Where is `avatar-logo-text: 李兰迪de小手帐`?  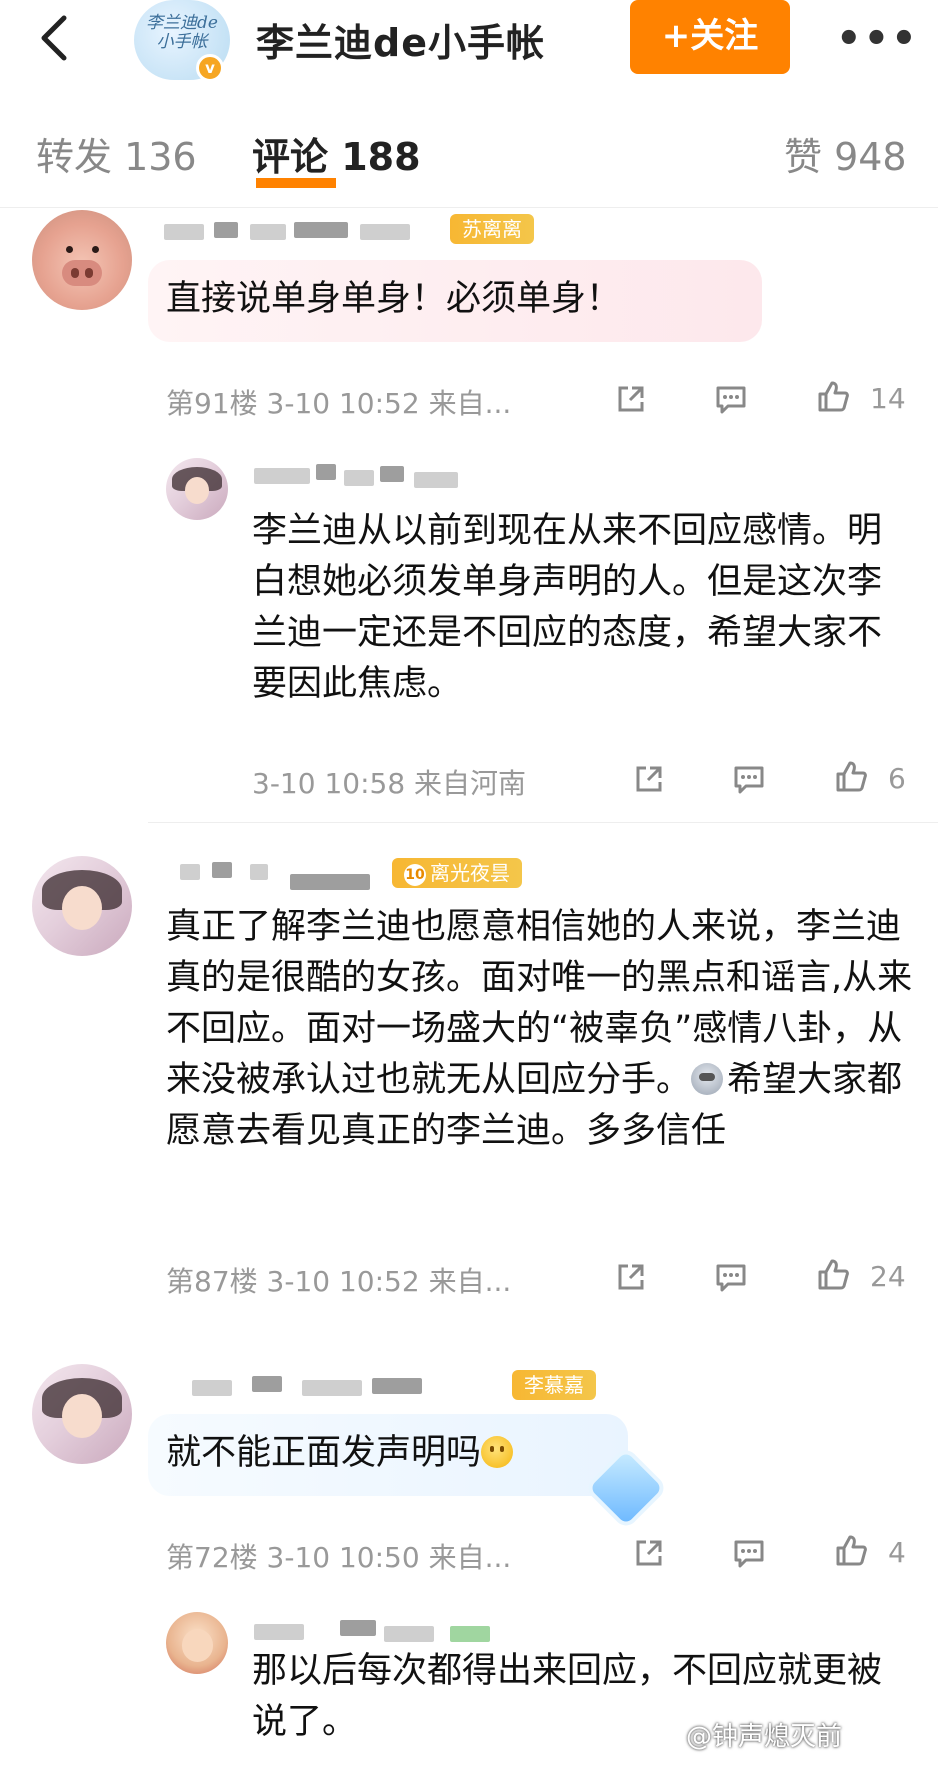 avatar-logo-text: 李兰迪de小手帐 is located at coordinates (182, 32).